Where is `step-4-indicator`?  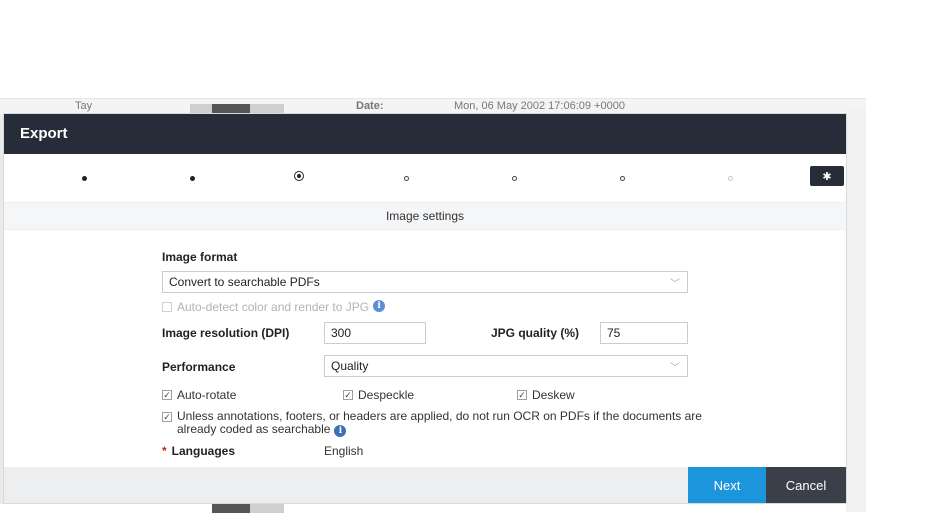 step-4-indicator is located at coordinates (406, 178).